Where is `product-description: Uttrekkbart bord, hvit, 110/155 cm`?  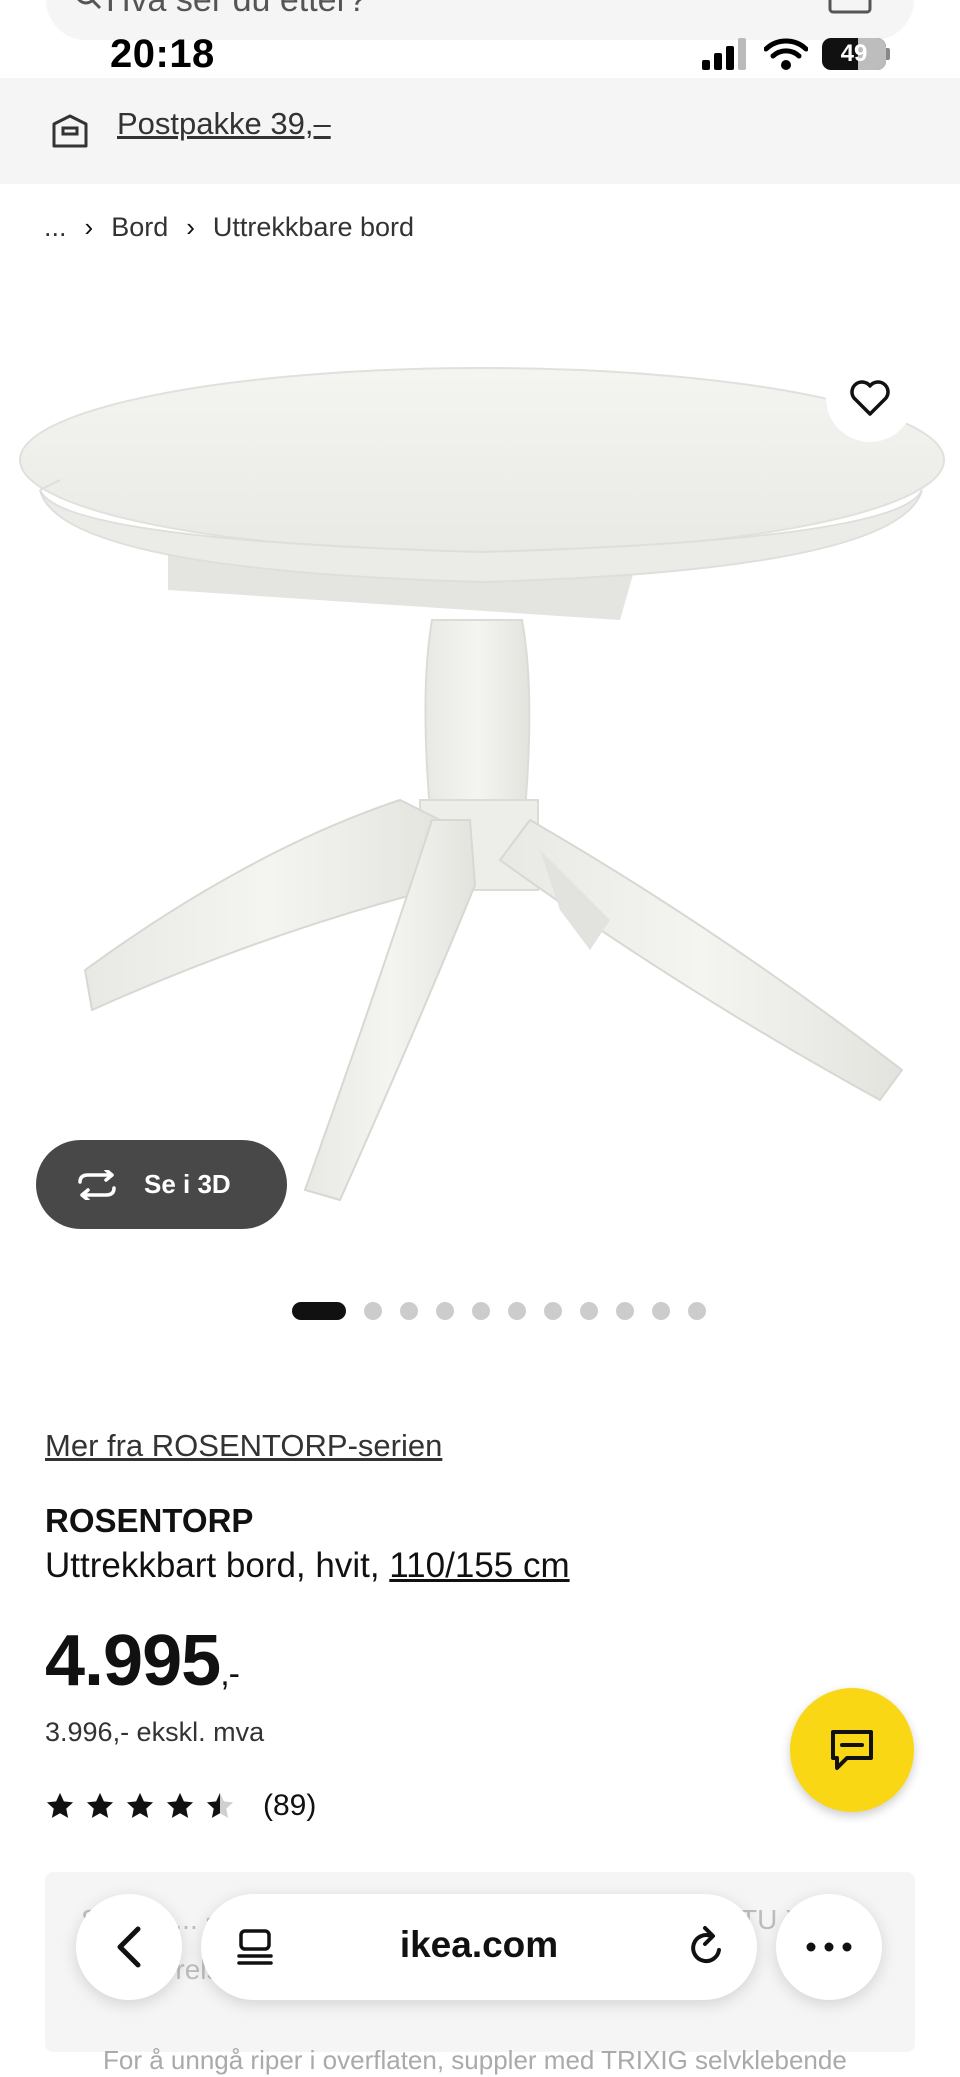
product-description: Uttrekkbart bord, hvit, 110/155 cm is located at coordinates (307, 1566).